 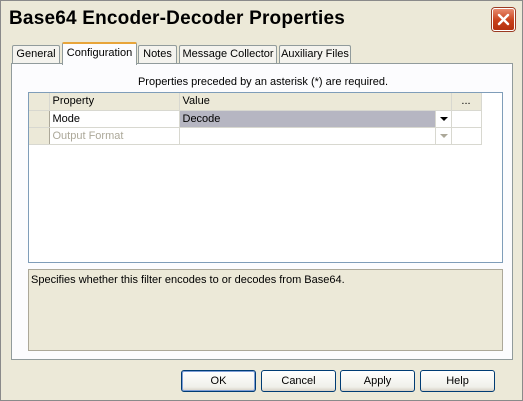 What do you see at coordinates (114, 119) in the screenshot?
I see `property-name: Mode` at bounding box center [114, 119].